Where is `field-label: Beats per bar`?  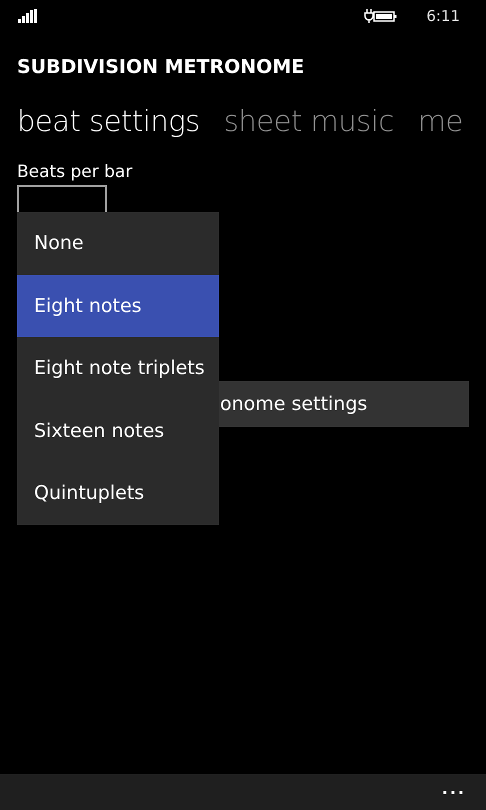
field-label: Beats per bar is located at coordinates (75, 172).